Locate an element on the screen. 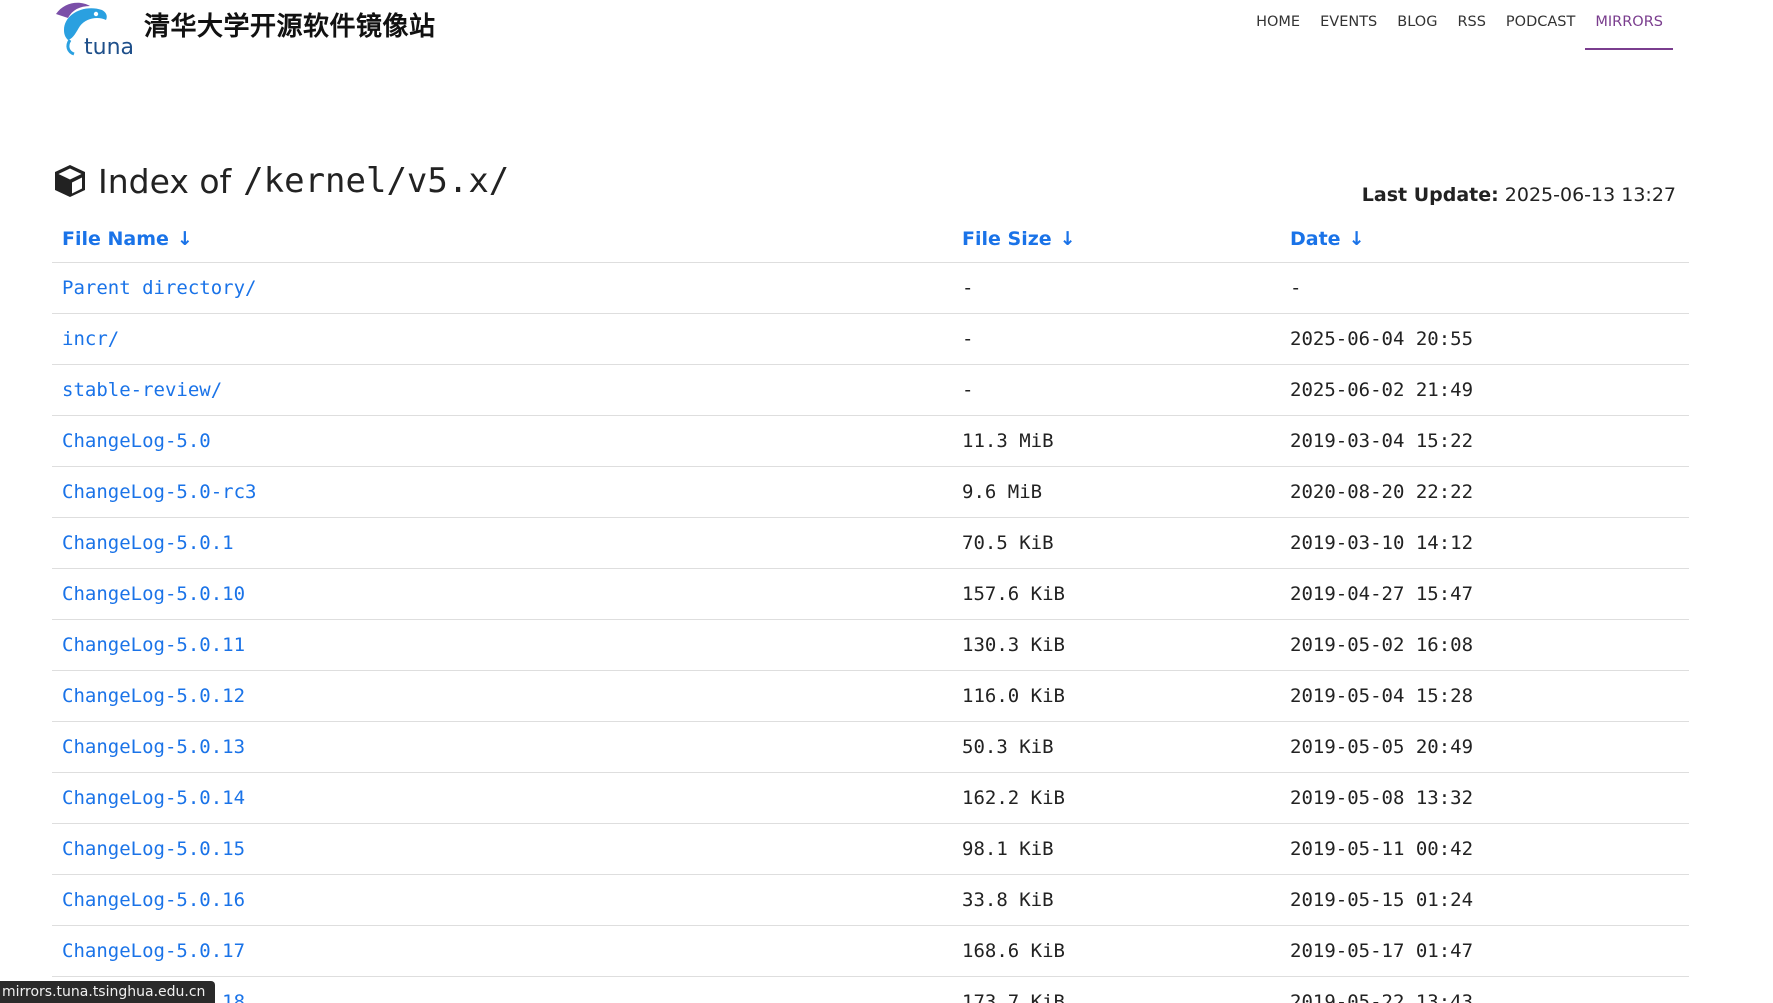  table-row: incr/ - 2025-06-04 20:55 is located at coordinates (870, 339).